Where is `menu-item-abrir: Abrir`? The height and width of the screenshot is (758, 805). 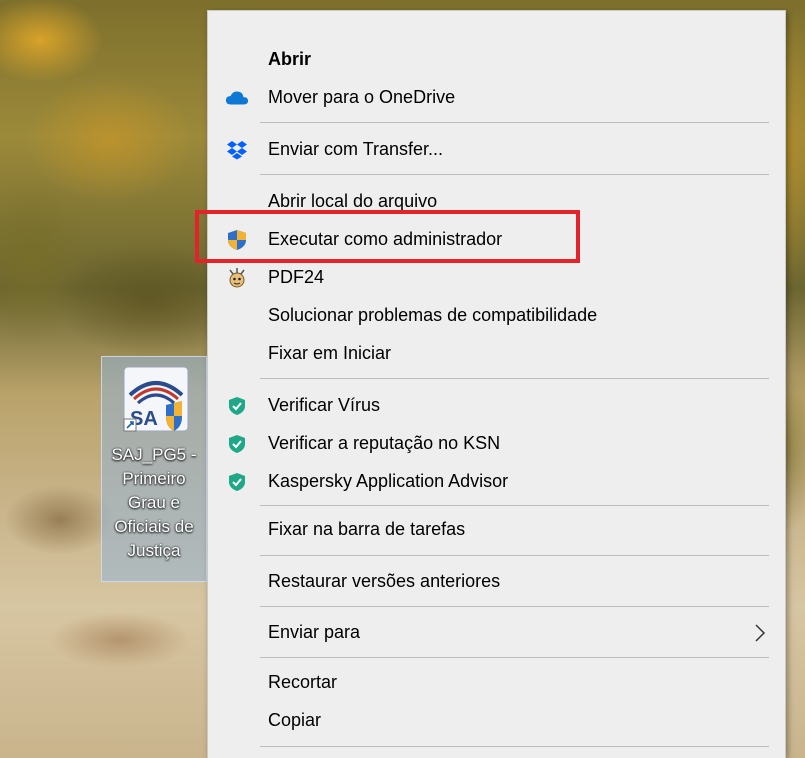 menu-item-abrir: Abrir is located at coordinates (496, 60).